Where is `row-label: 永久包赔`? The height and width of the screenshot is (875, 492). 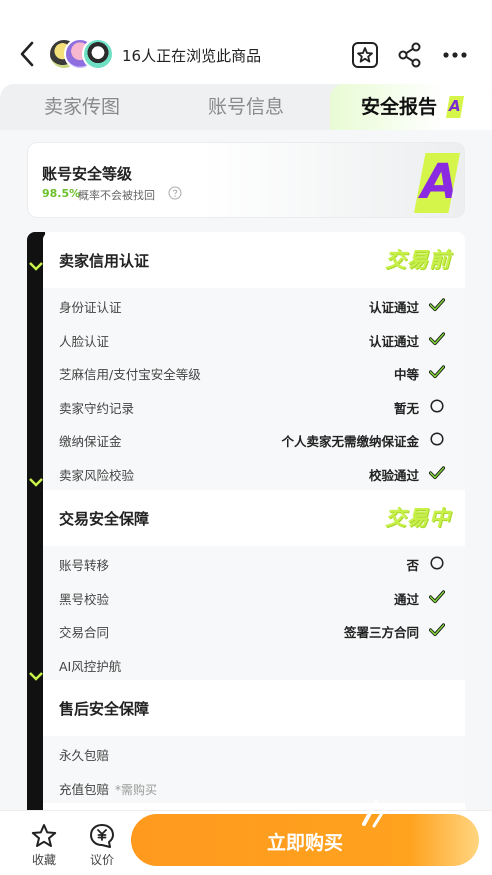
row-label: 永久包赔 is located at coordinates (84, 755).